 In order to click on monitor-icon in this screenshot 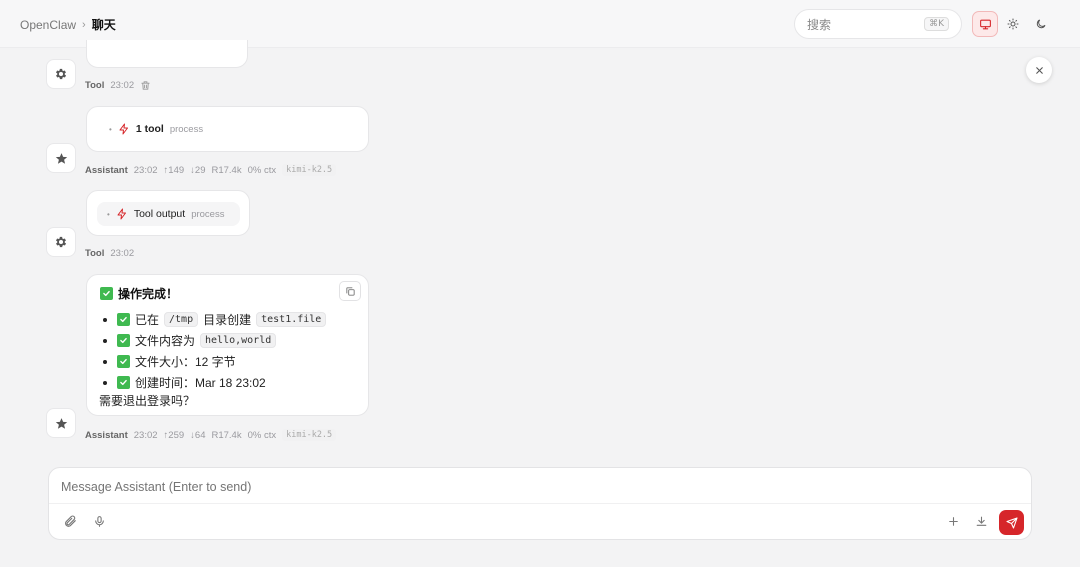, I will do `click(985, 24)`.